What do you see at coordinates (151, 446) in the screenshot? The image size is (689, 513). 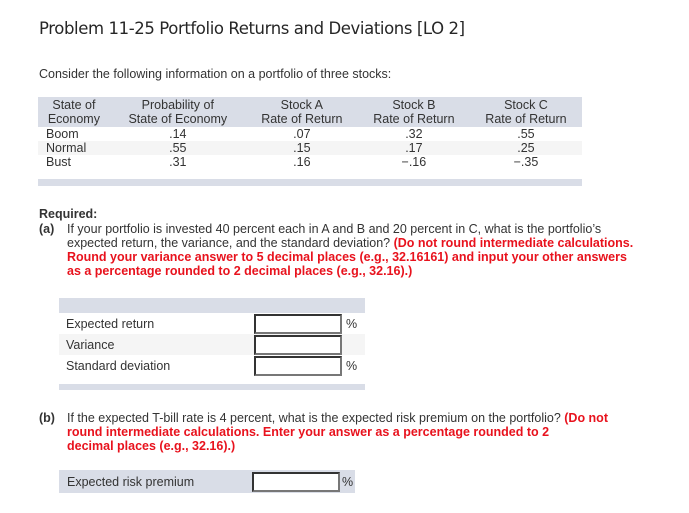 I see `instruction-text: decimal places (e.g., 32.16).)` at bounding box center [151, 446].